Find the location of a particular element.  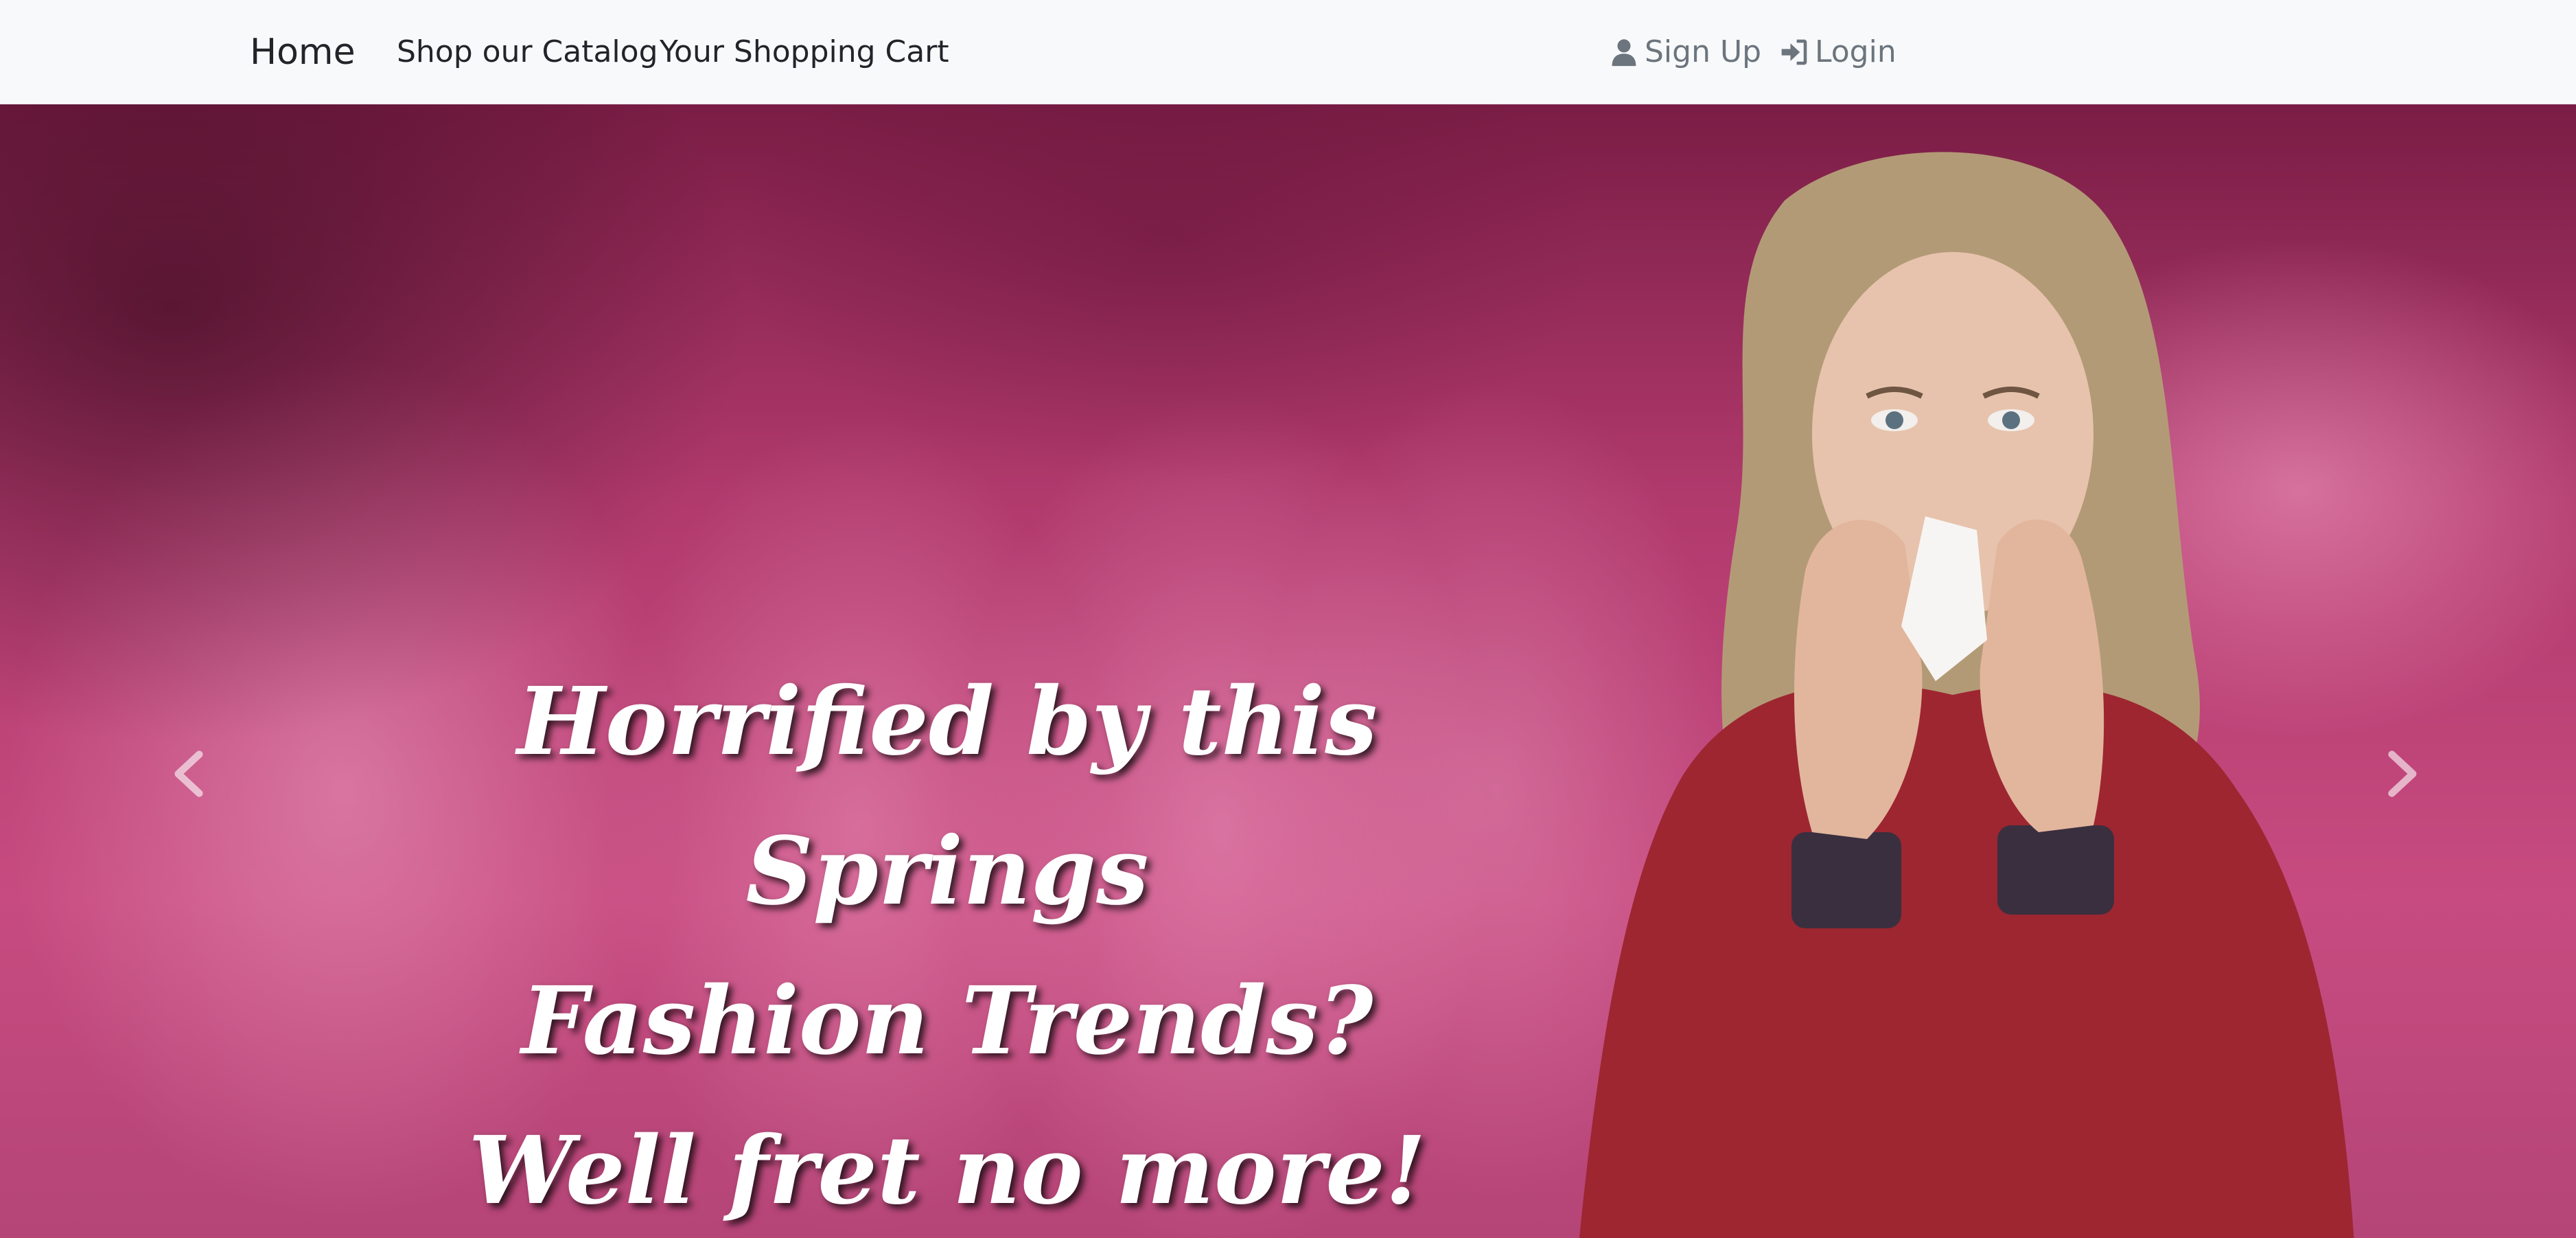

login-icon is located at coordinates (1794, 52).